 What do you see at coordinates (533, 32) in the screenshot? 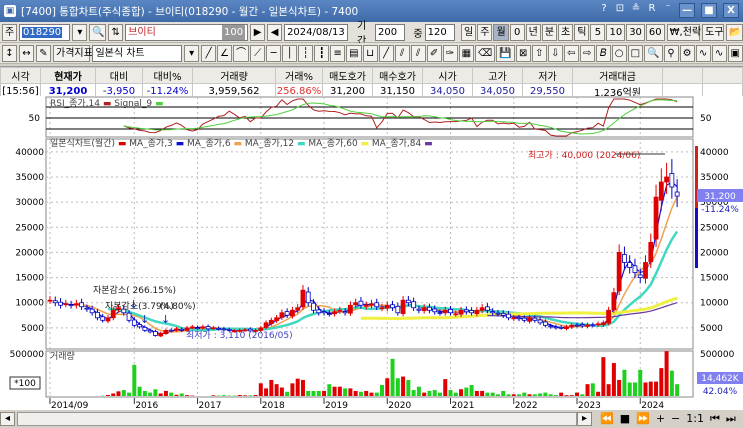
I see `interval-tab: 년` at bounding box center [533, 32].